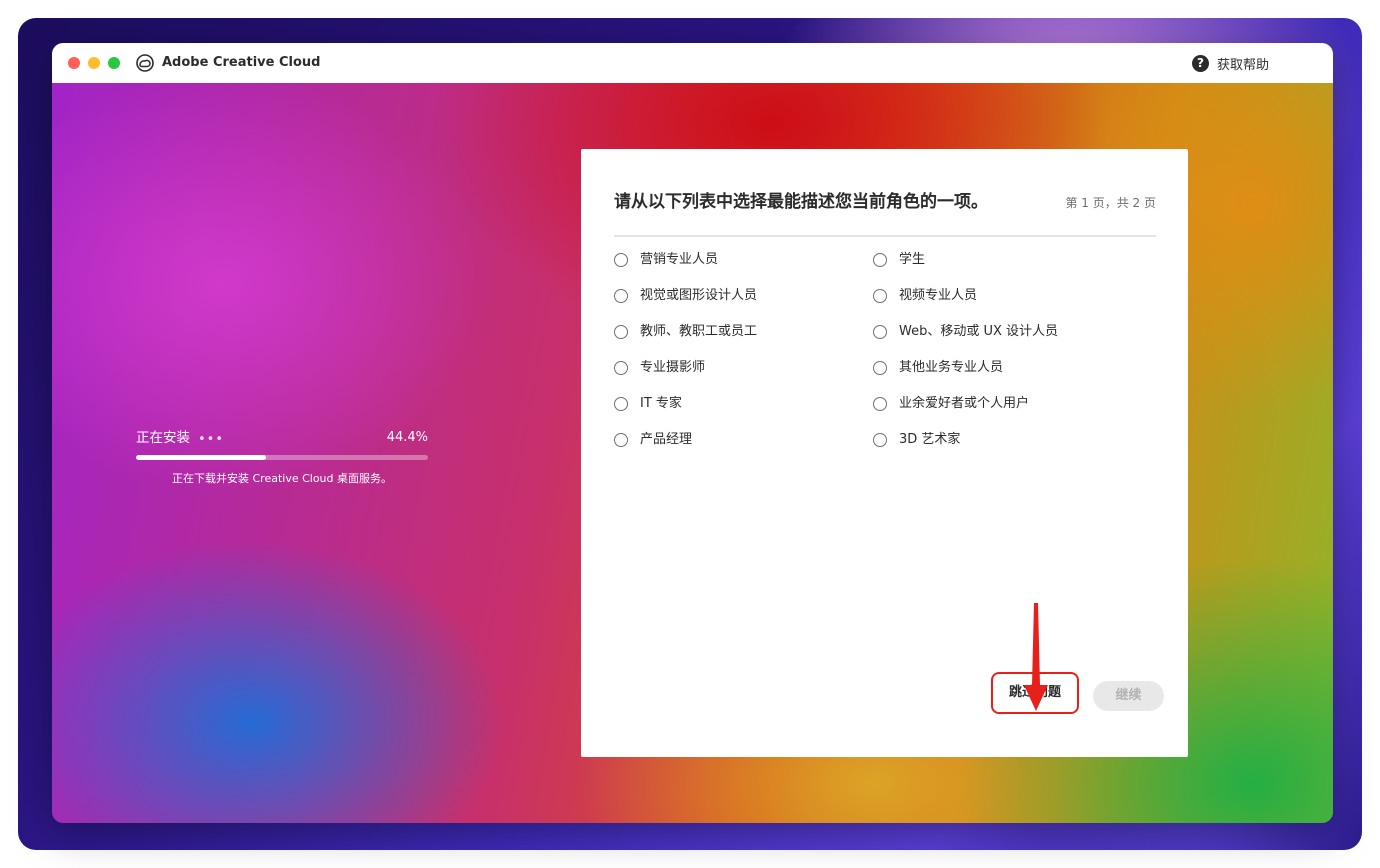  What do you see at coordinates (1036, 657) in the screenshot?
I see `red-arrow-down-icon` at bounding box center [1036, 657].